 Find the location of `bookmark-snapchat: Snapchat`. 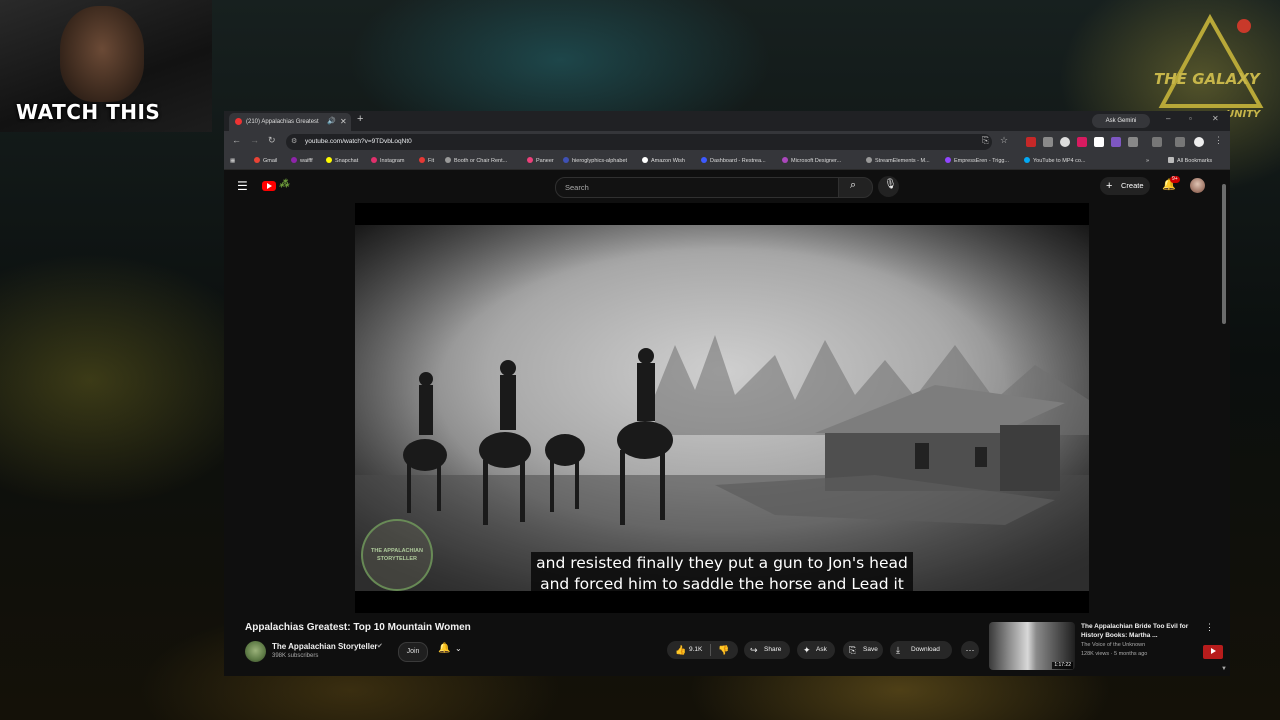

bookmark-snapchat: Snapchat is located at coordinates (342, 161).